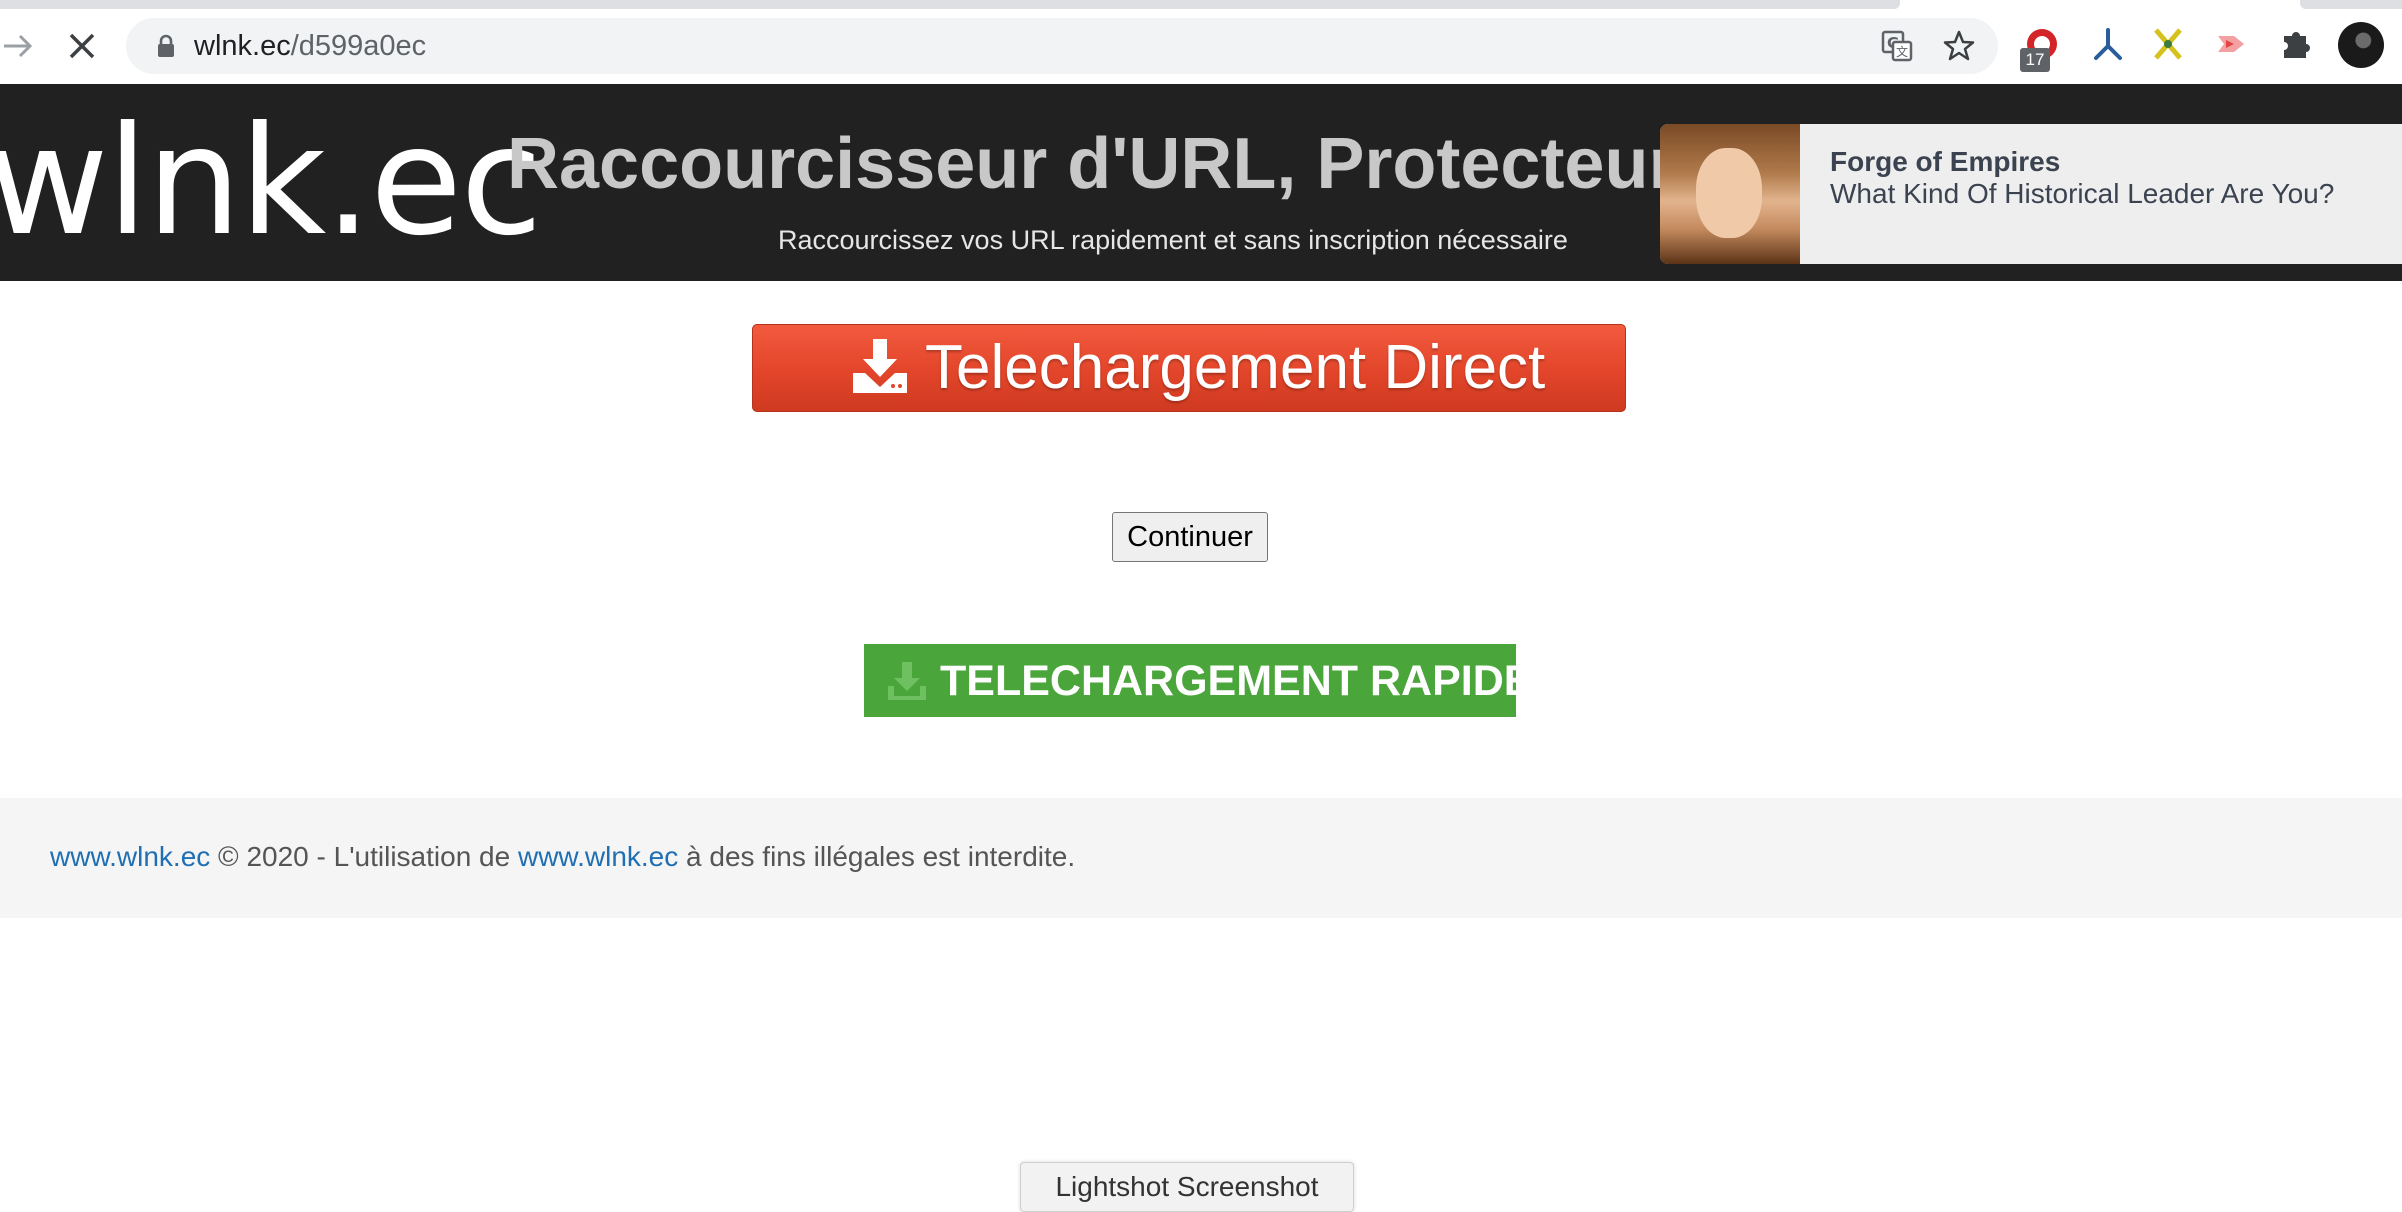 The image size is (2402, 1212). What do you see at coordinates (358, 46) in the screenshot?
I see `url-path: /d599a0ec` at bounding box center [358, 46].